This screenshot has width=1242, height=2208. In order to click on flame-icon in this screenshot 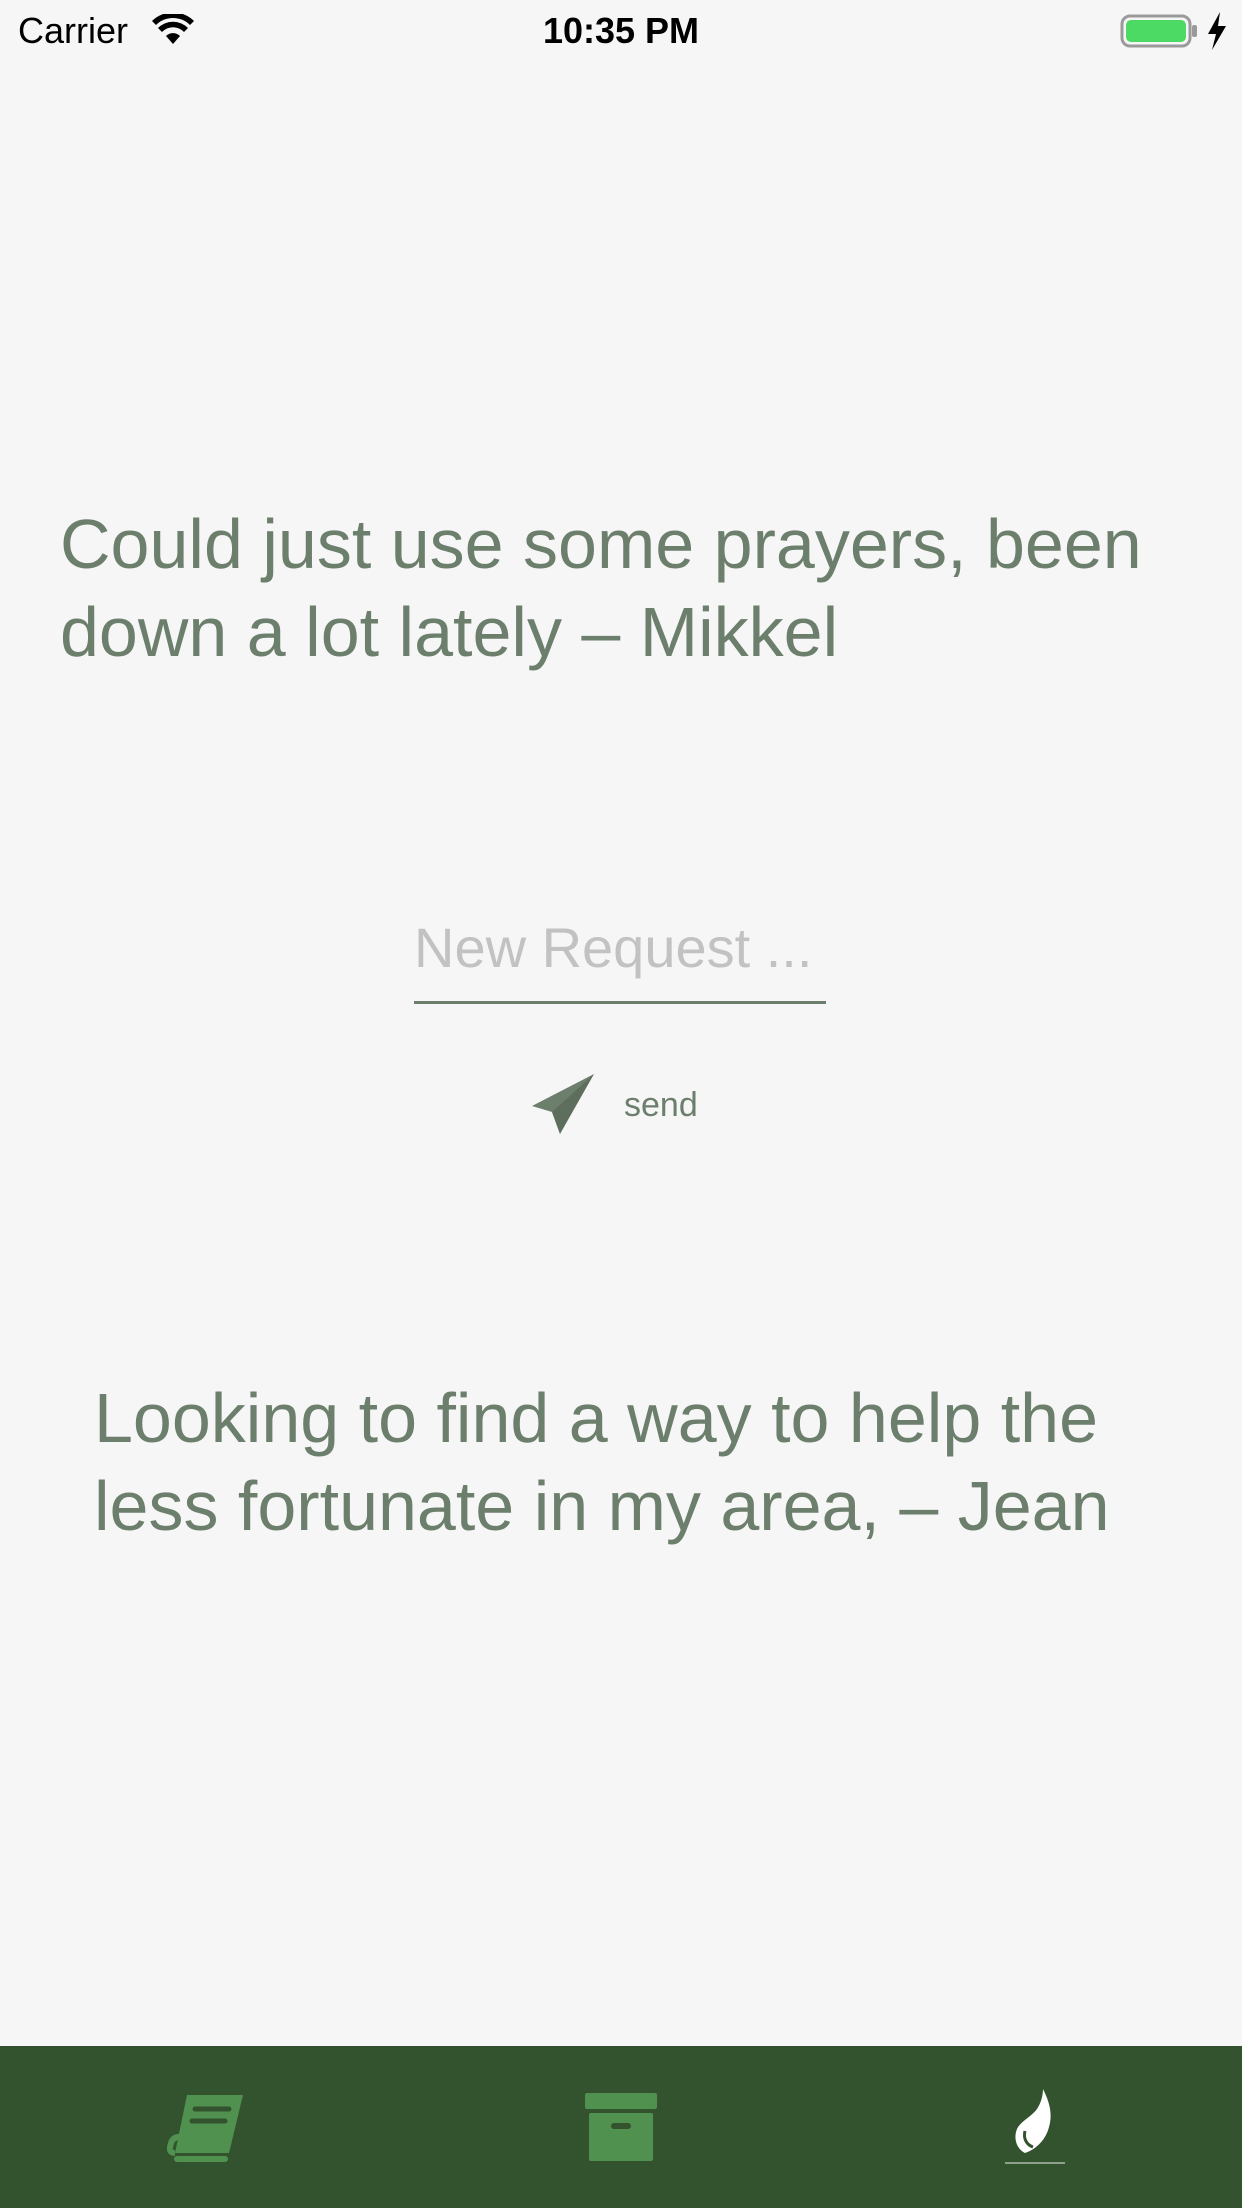, I will do `click(1035, 2126)`.